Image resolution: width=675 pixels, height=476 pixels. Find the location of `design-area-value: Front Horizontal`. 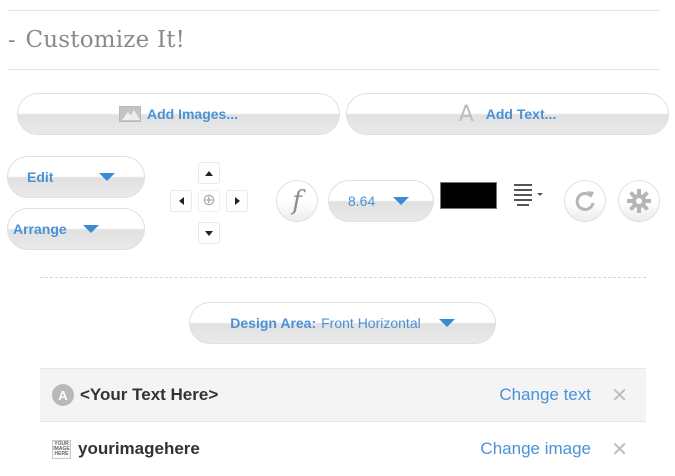

design-area-value: Front Horizontal is located at coordinates (371, 323).